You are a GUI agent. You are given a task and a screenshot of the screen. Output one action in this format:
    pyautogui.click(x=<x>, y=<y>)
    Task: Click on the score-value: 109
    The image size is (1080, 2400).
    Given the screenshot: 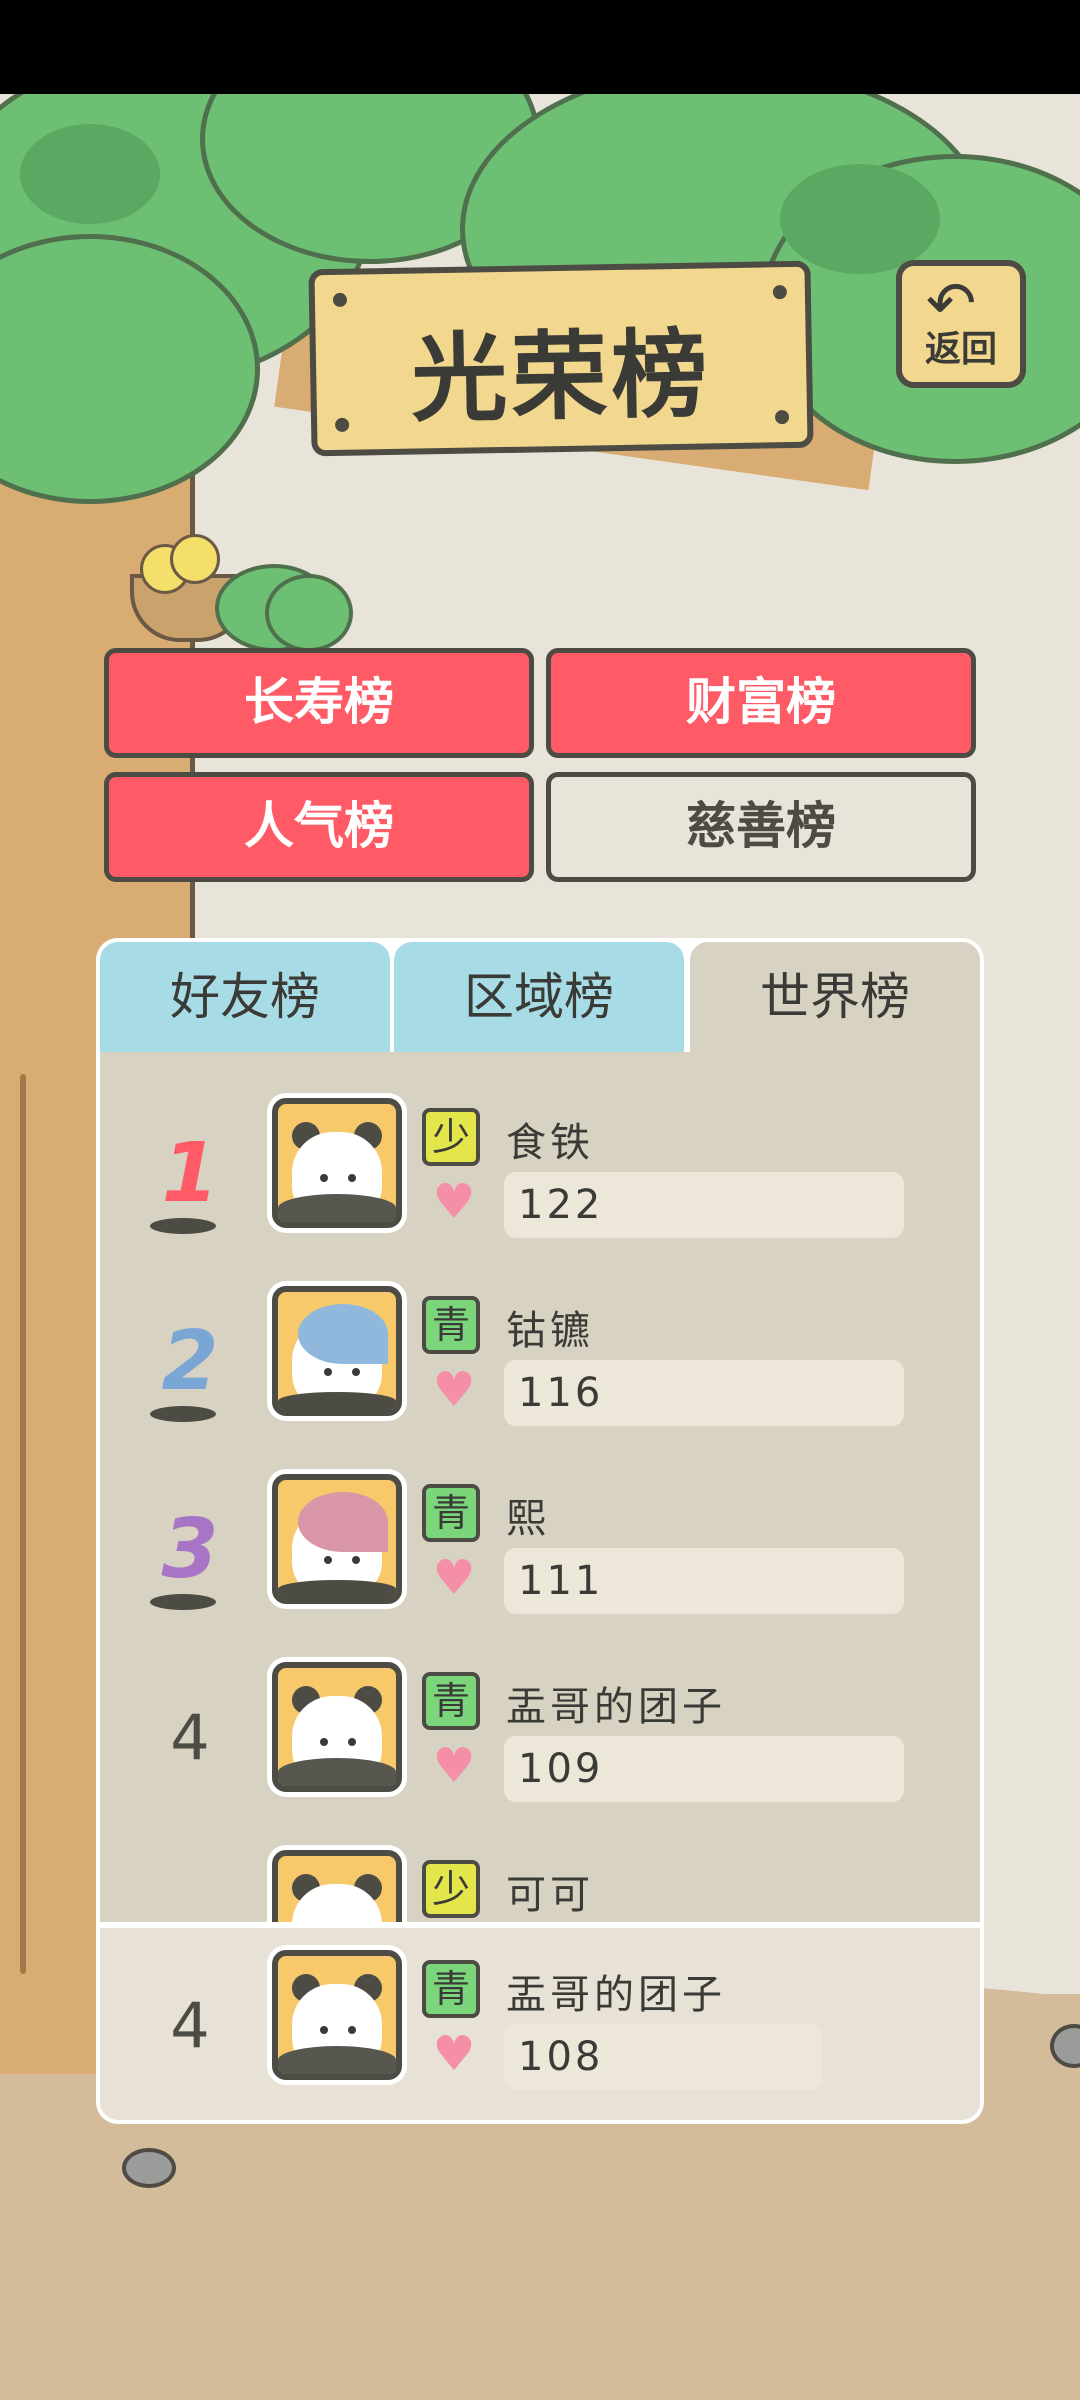 What is the action you would take?
    pyautogui.click(x=561, y=1769)
    